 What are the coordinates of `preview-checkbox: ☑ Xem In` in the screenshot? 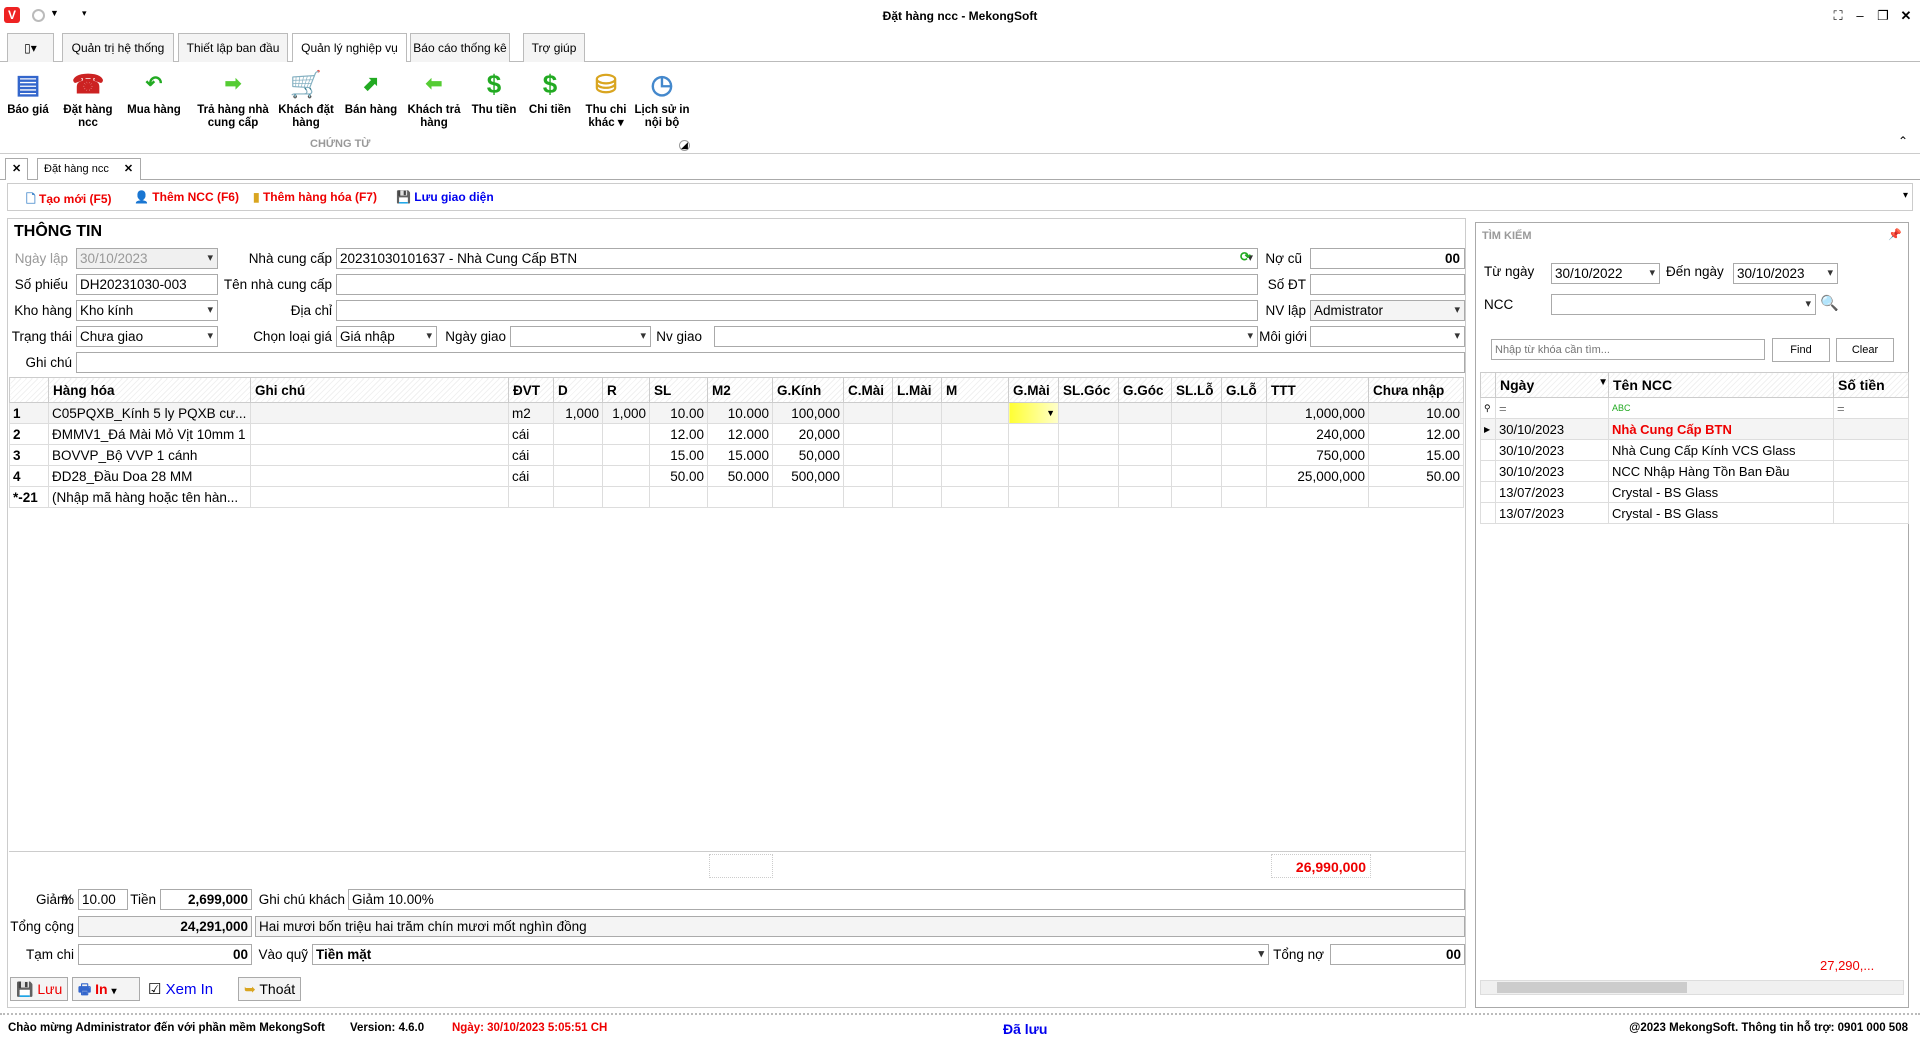 It's located at (180, 989).